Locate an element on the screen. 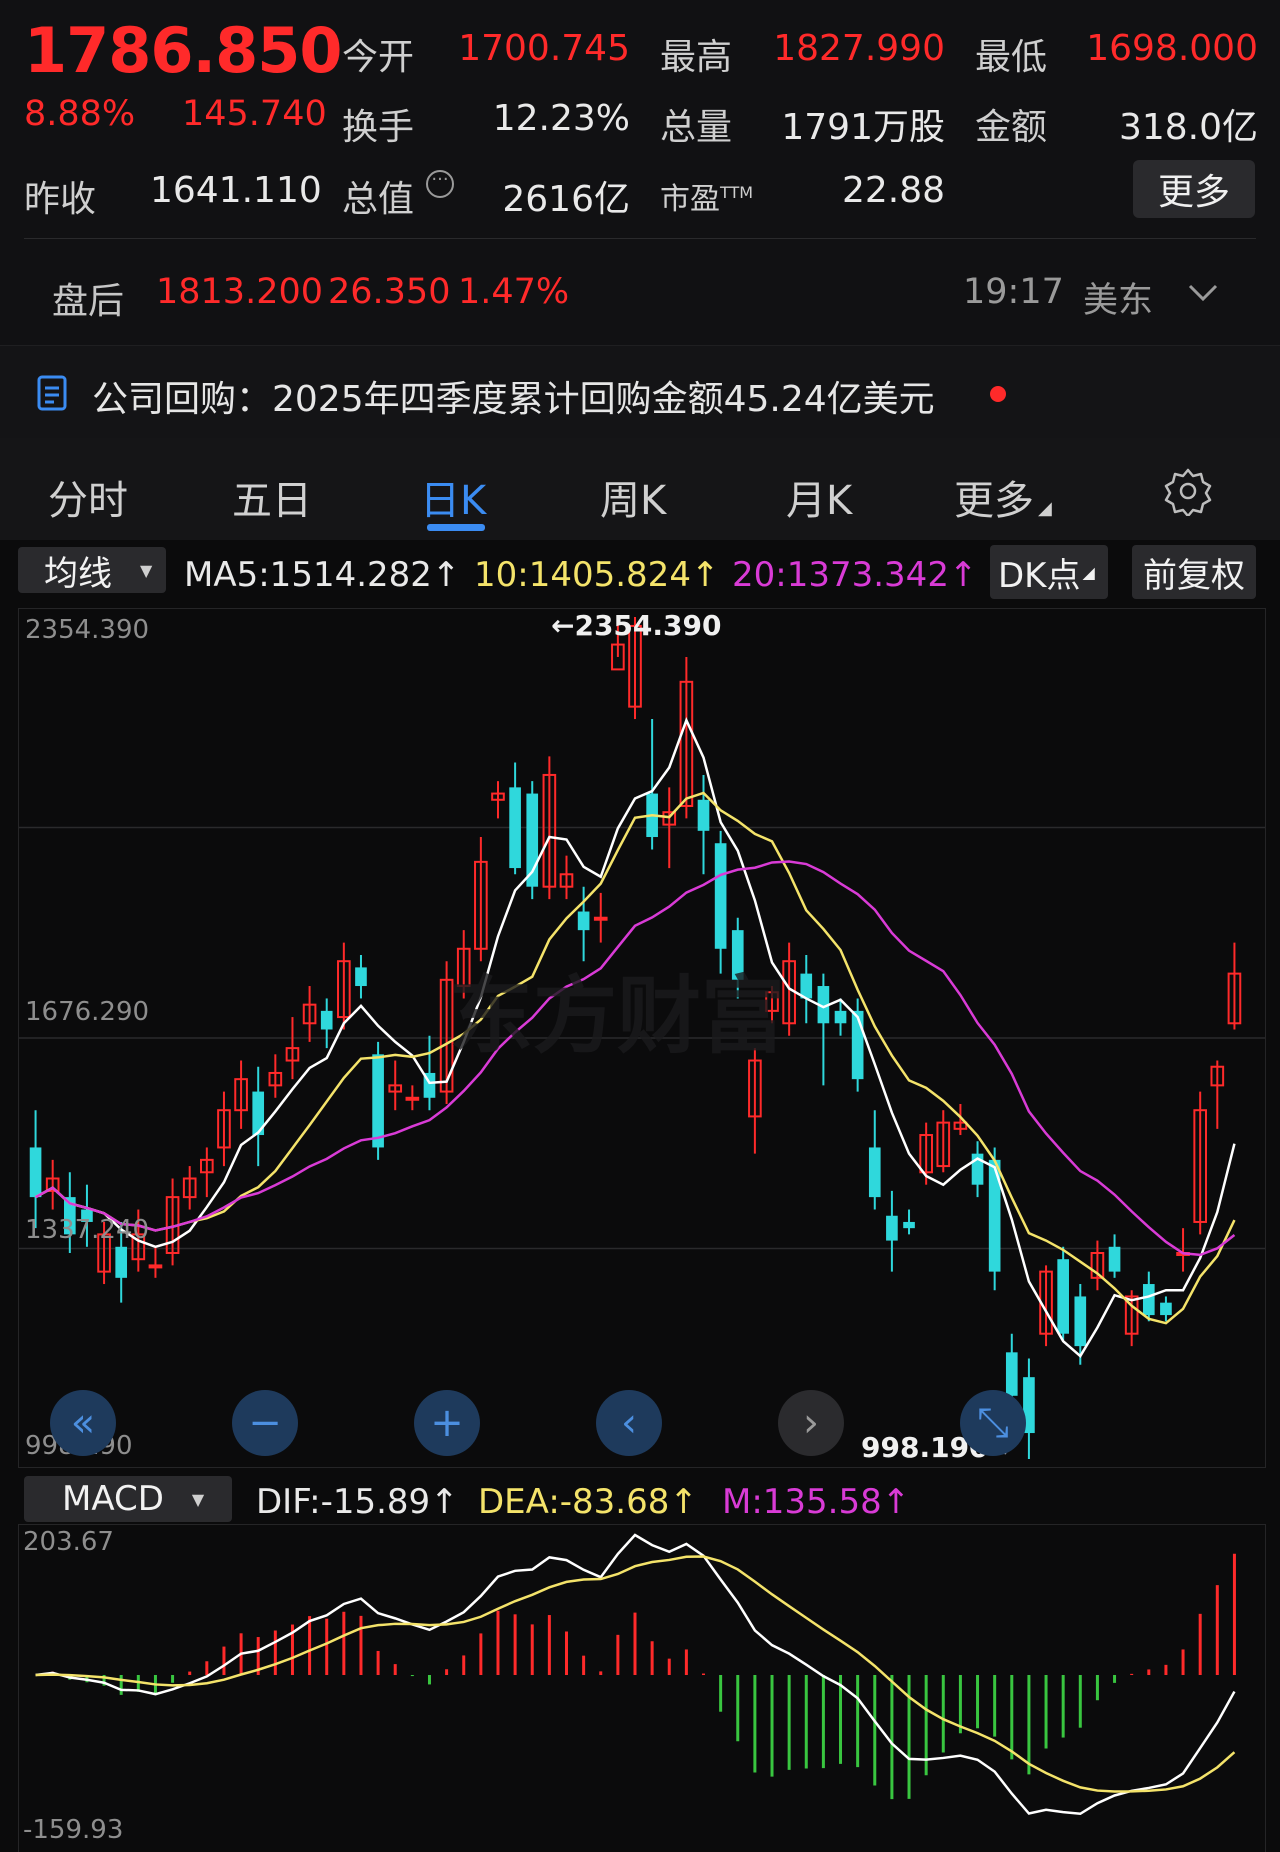 Image resolution: width=1280 pixels, height=1852 pixels. y-axis-mid-label: 1676.290 is located at coordinates (87, 1012).